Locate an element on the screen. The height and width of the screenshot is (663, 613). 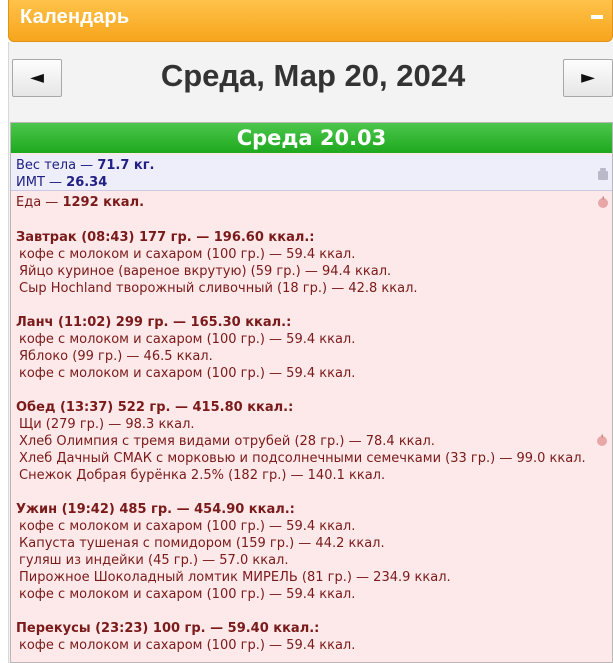
food-label: Еда — is located at coordinates (39, 202).